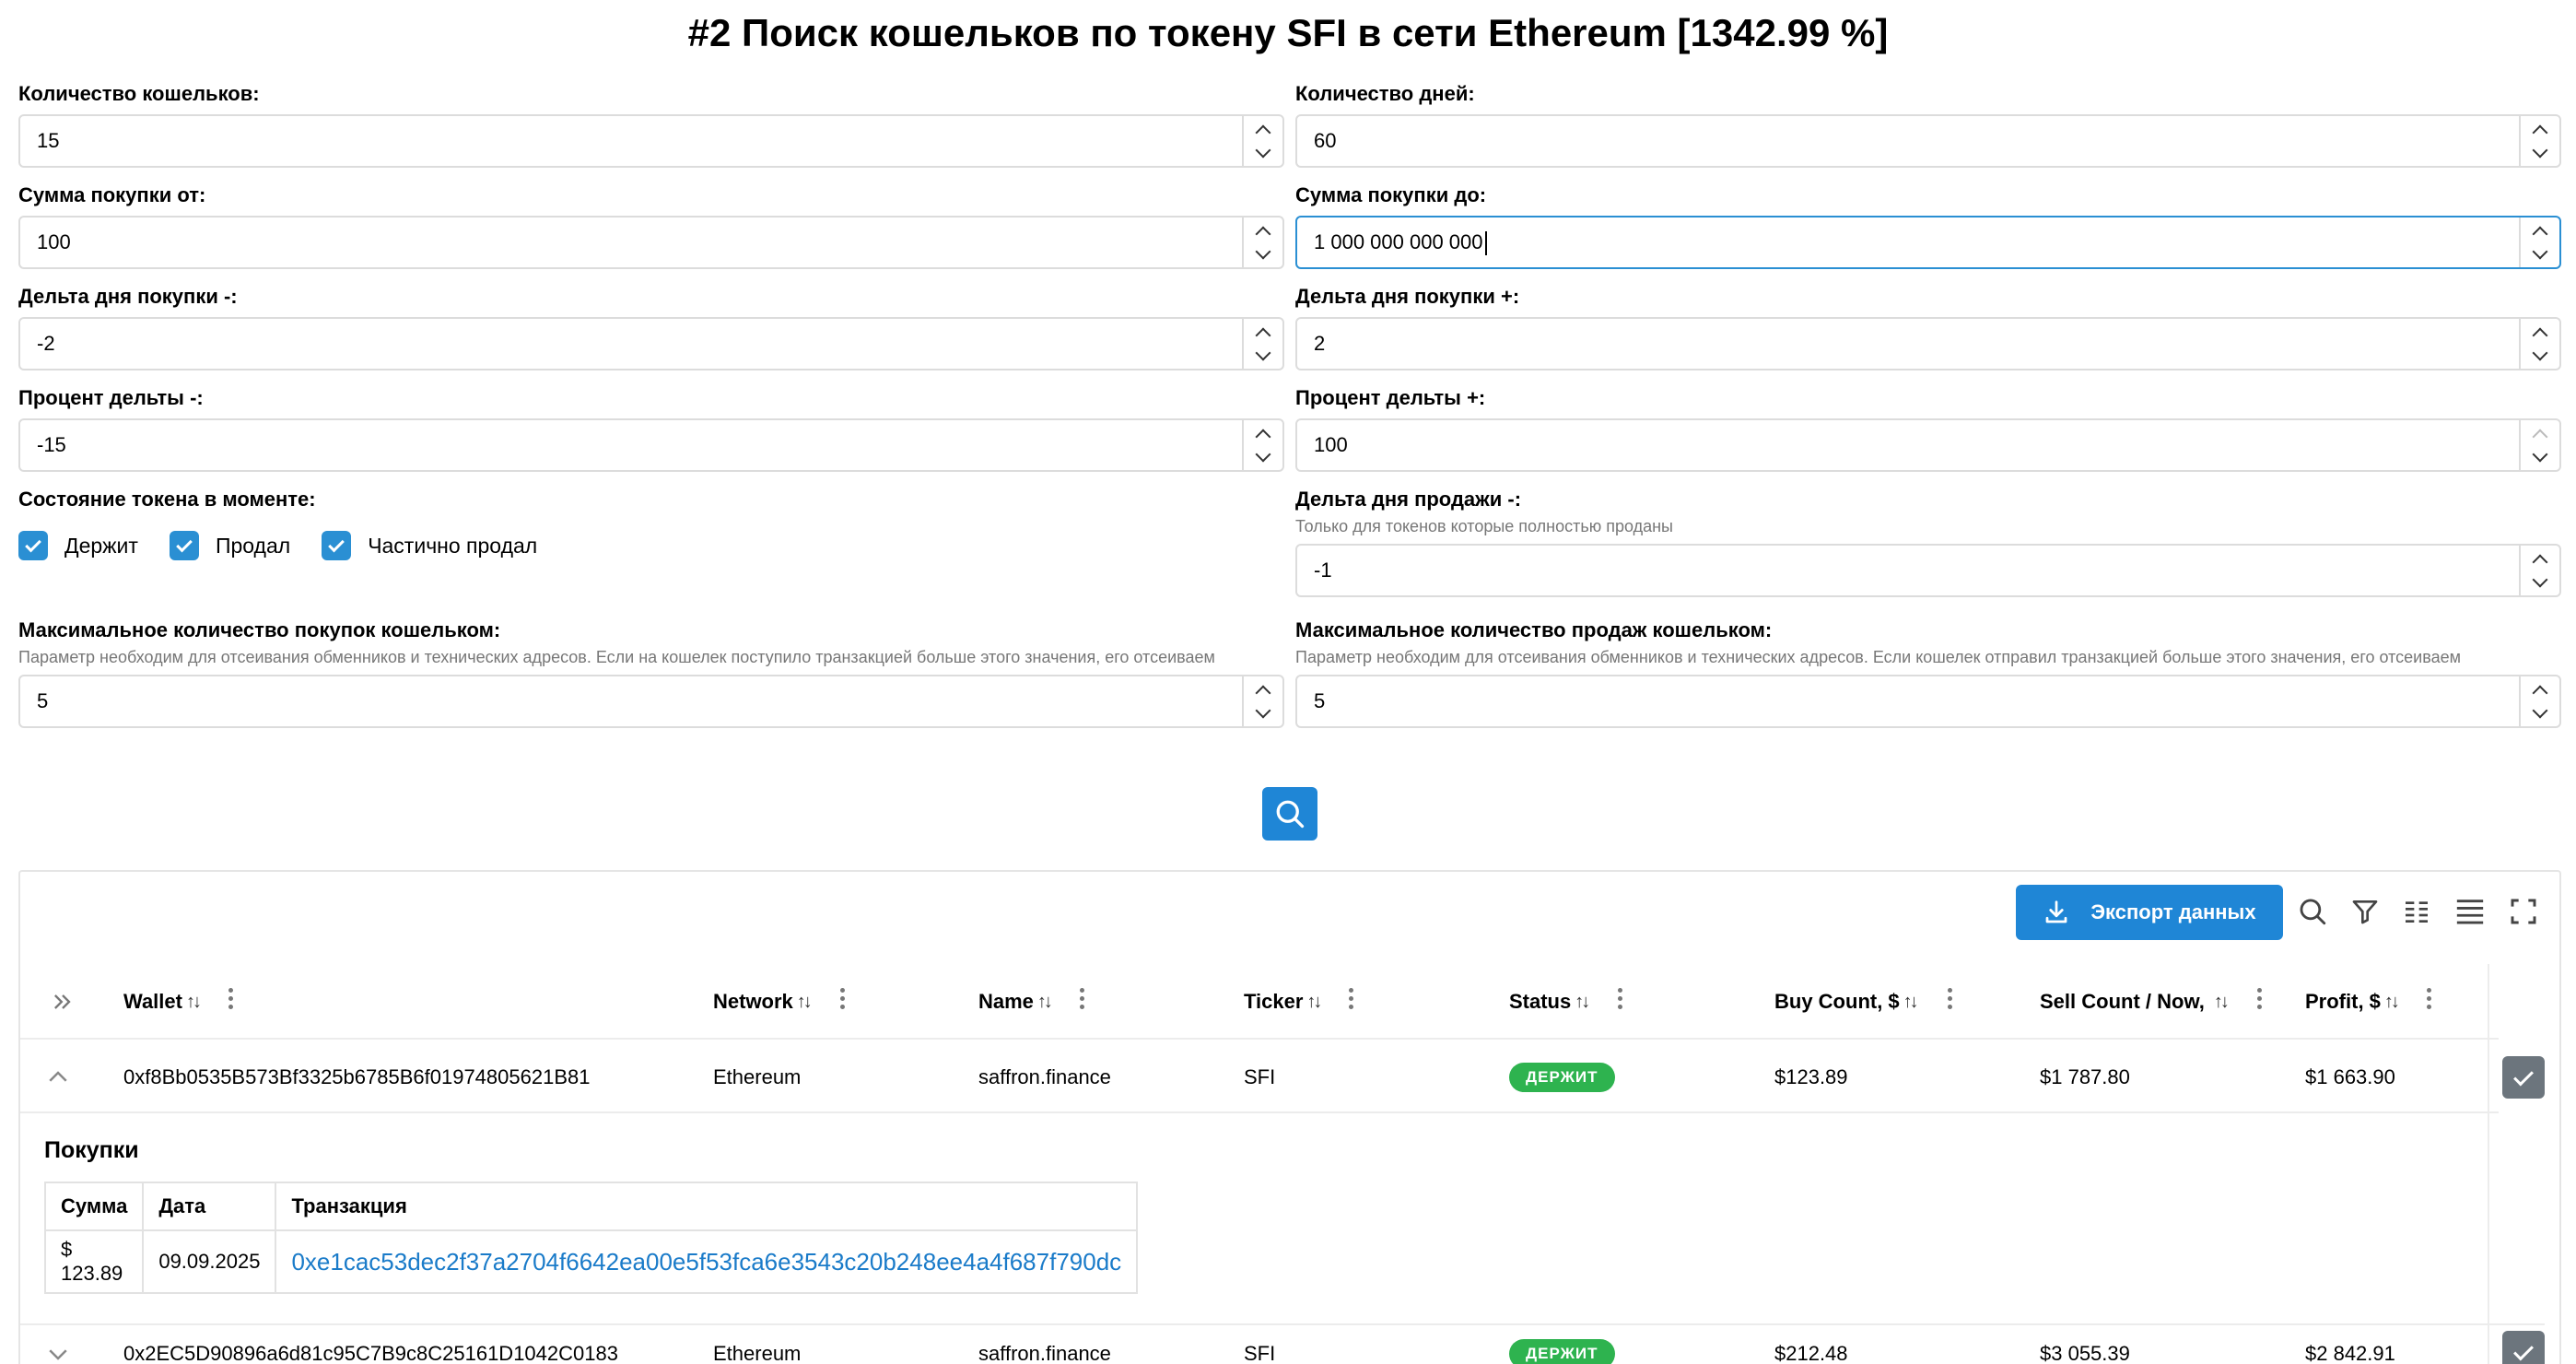 Image resolution: width=2576 pixels, height=1364 pixels. What do you see at coordinates (1928, 701) in the screenshot?
I see `max-sells-input: 5` at bounding box center [1928, 701].